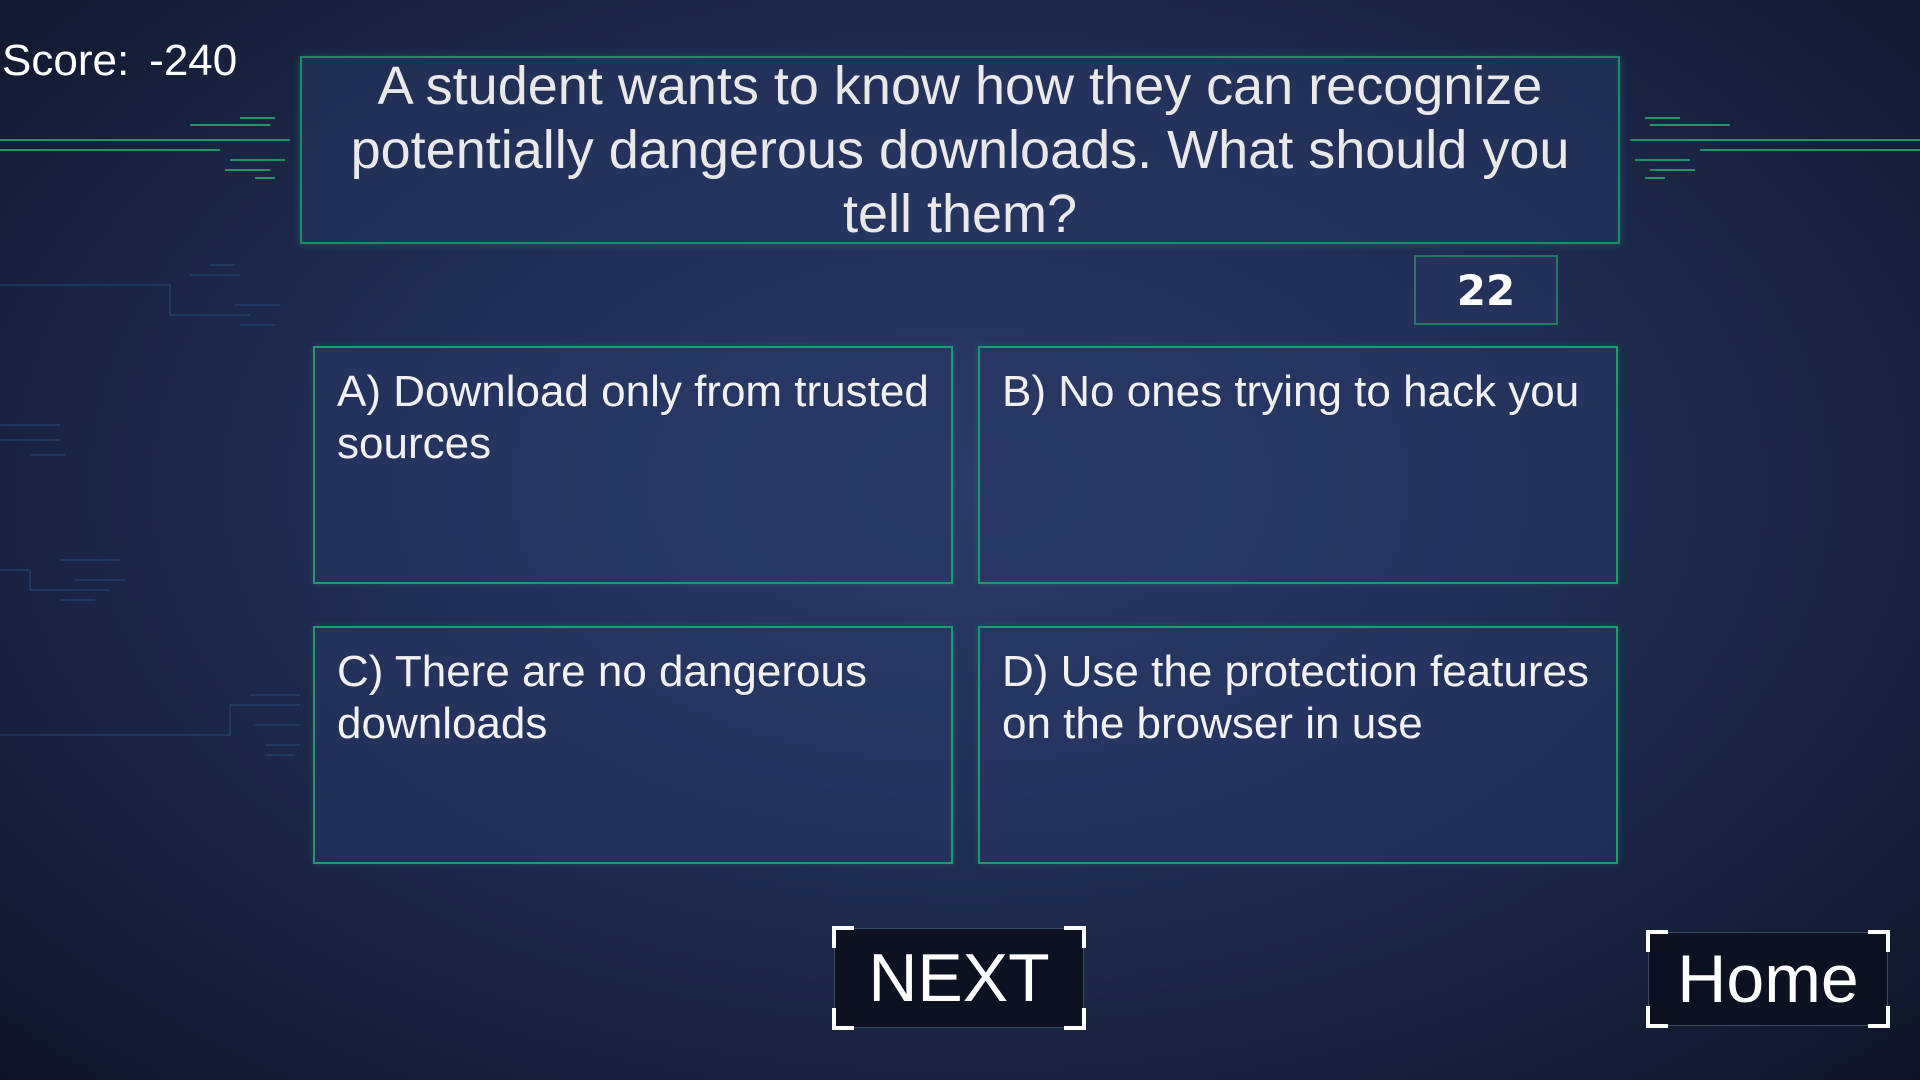 The image size is (1920, 1080). I want to click on timer-value: 22, so click(1486, 290).